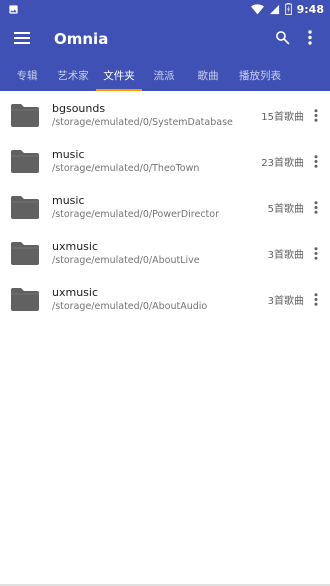 This screenshot has width=330, height=586. I want to click on tab-label: 歌曲, so click(208, 76).